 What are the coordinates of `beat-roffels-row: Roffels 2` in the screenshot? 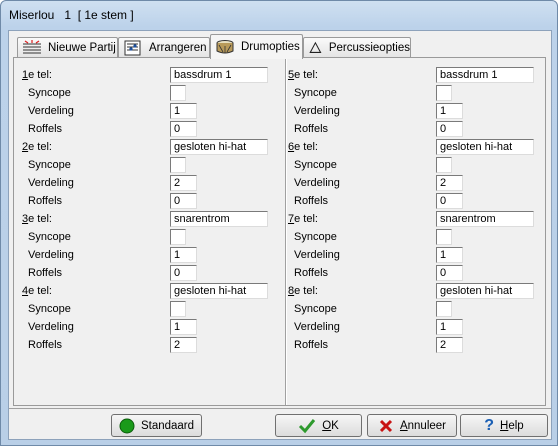 It's located at (152, 346).